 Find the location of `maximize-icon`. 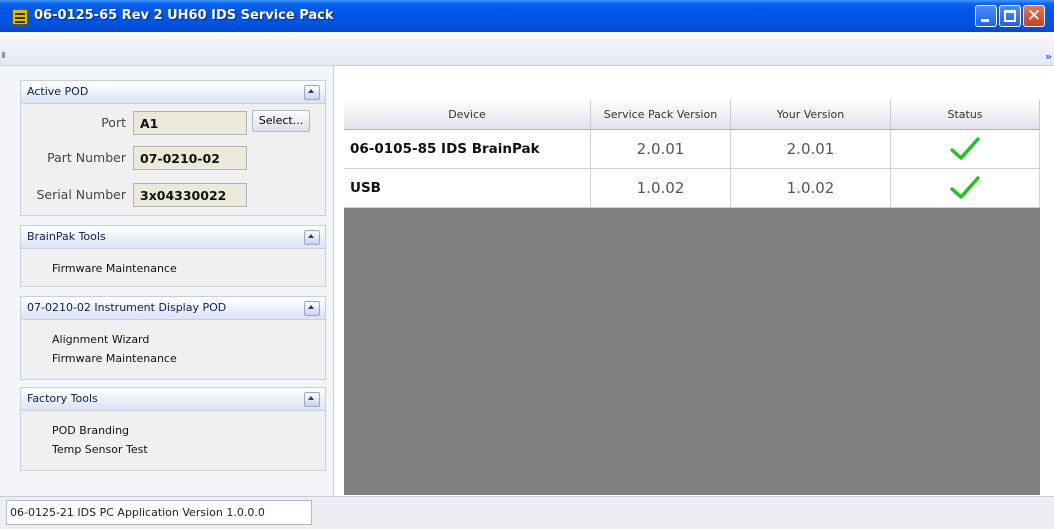

maximize-icon is located at coordinates (1010, 16).